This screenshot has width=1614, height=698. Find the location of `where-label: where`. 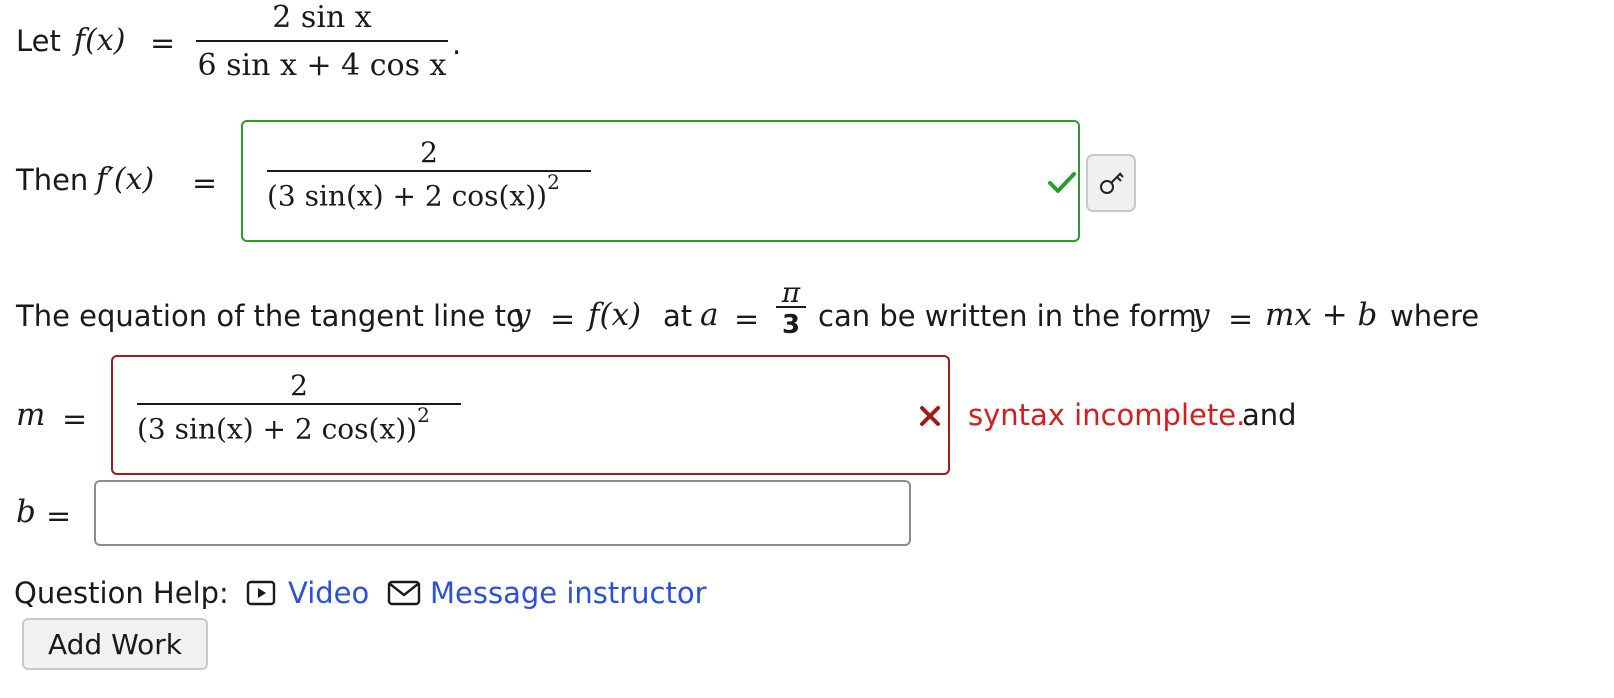

where-label: where is located at coordinates (1435, 316).